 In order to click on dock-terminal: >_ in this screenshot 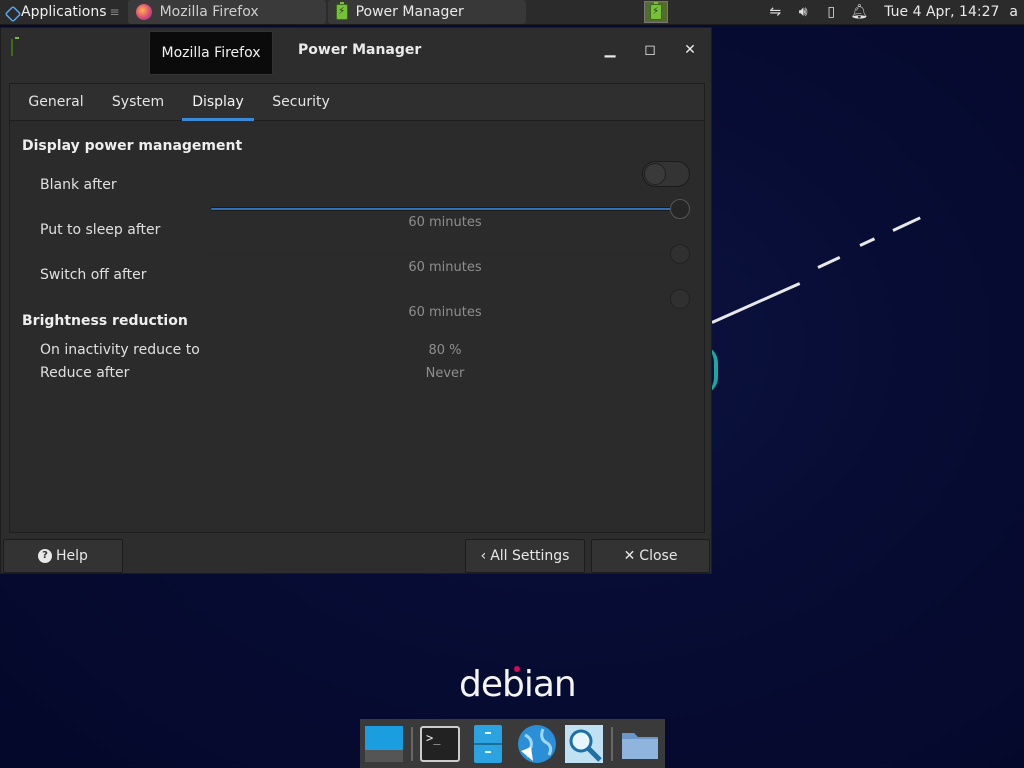, I will do `click(440, 744)`.